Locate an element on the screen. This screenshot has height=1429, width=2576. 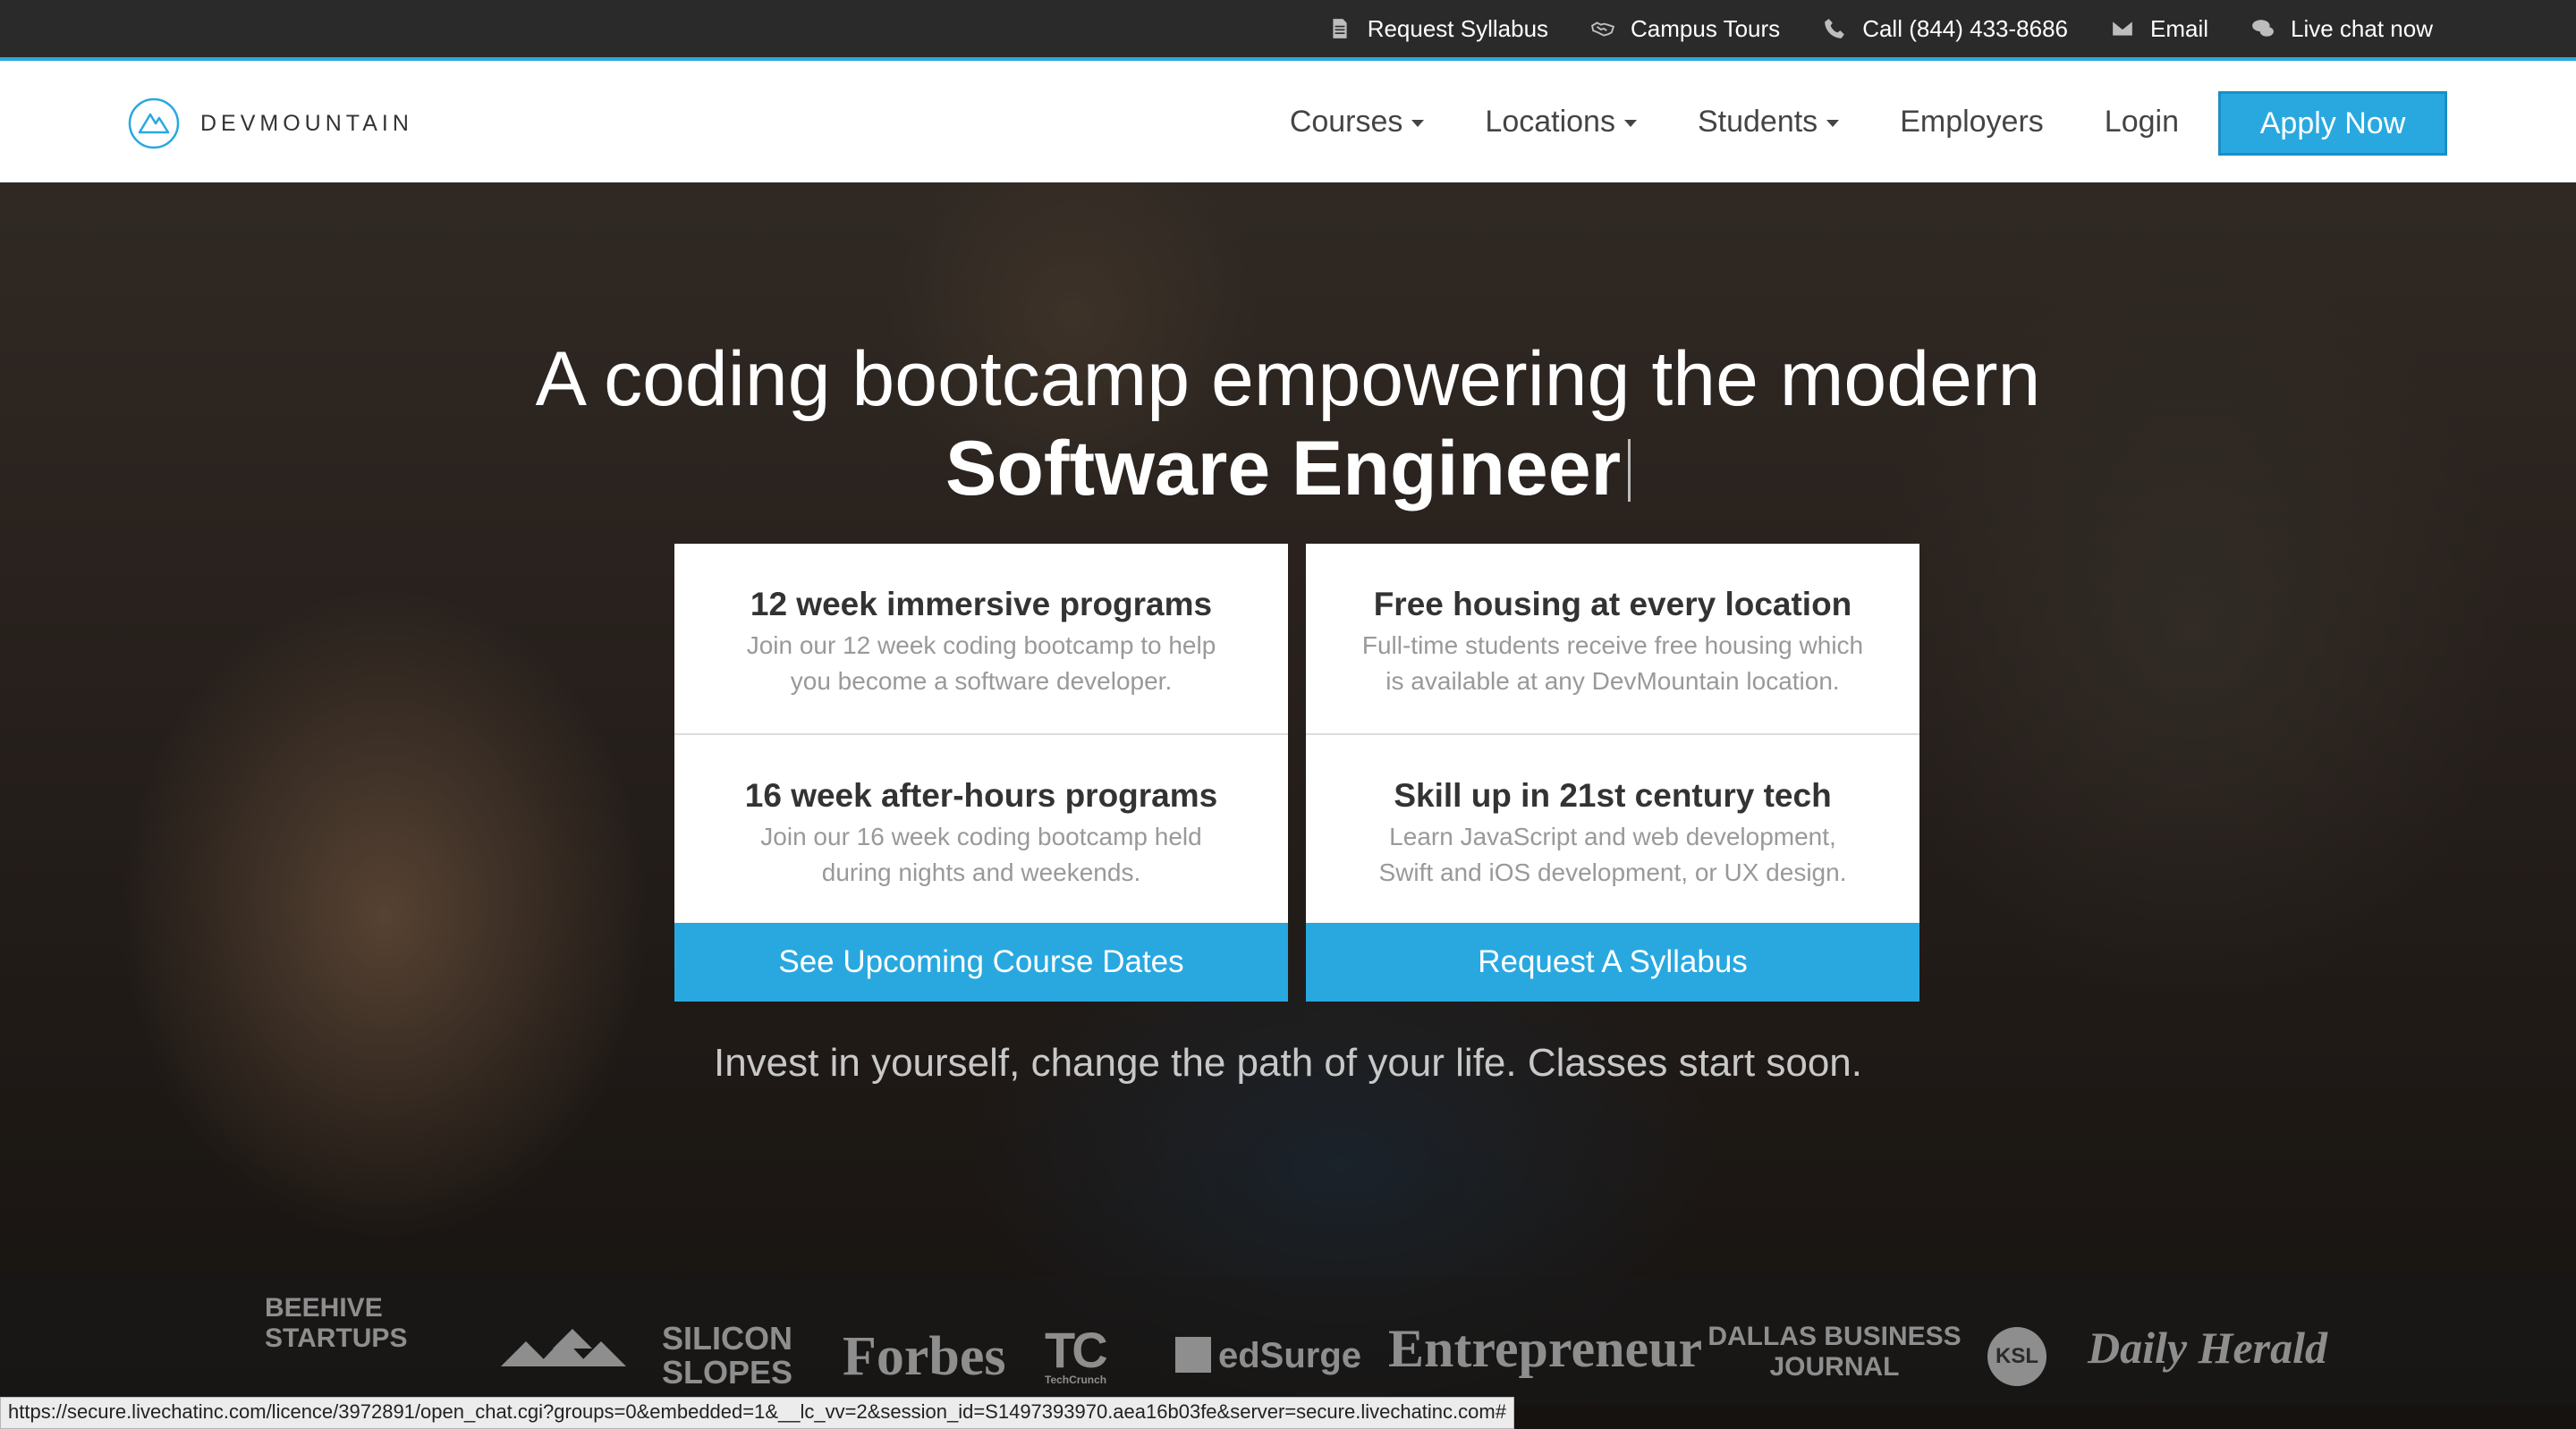
techcrunch-label: TechCrunch is located at coordinates (1076, 1380).